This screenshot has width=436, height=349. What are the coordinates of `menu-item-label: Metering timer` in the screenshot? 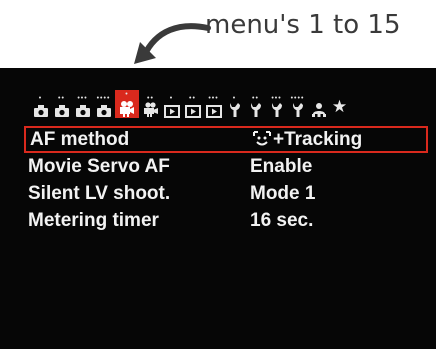 It's located at (93, 220).